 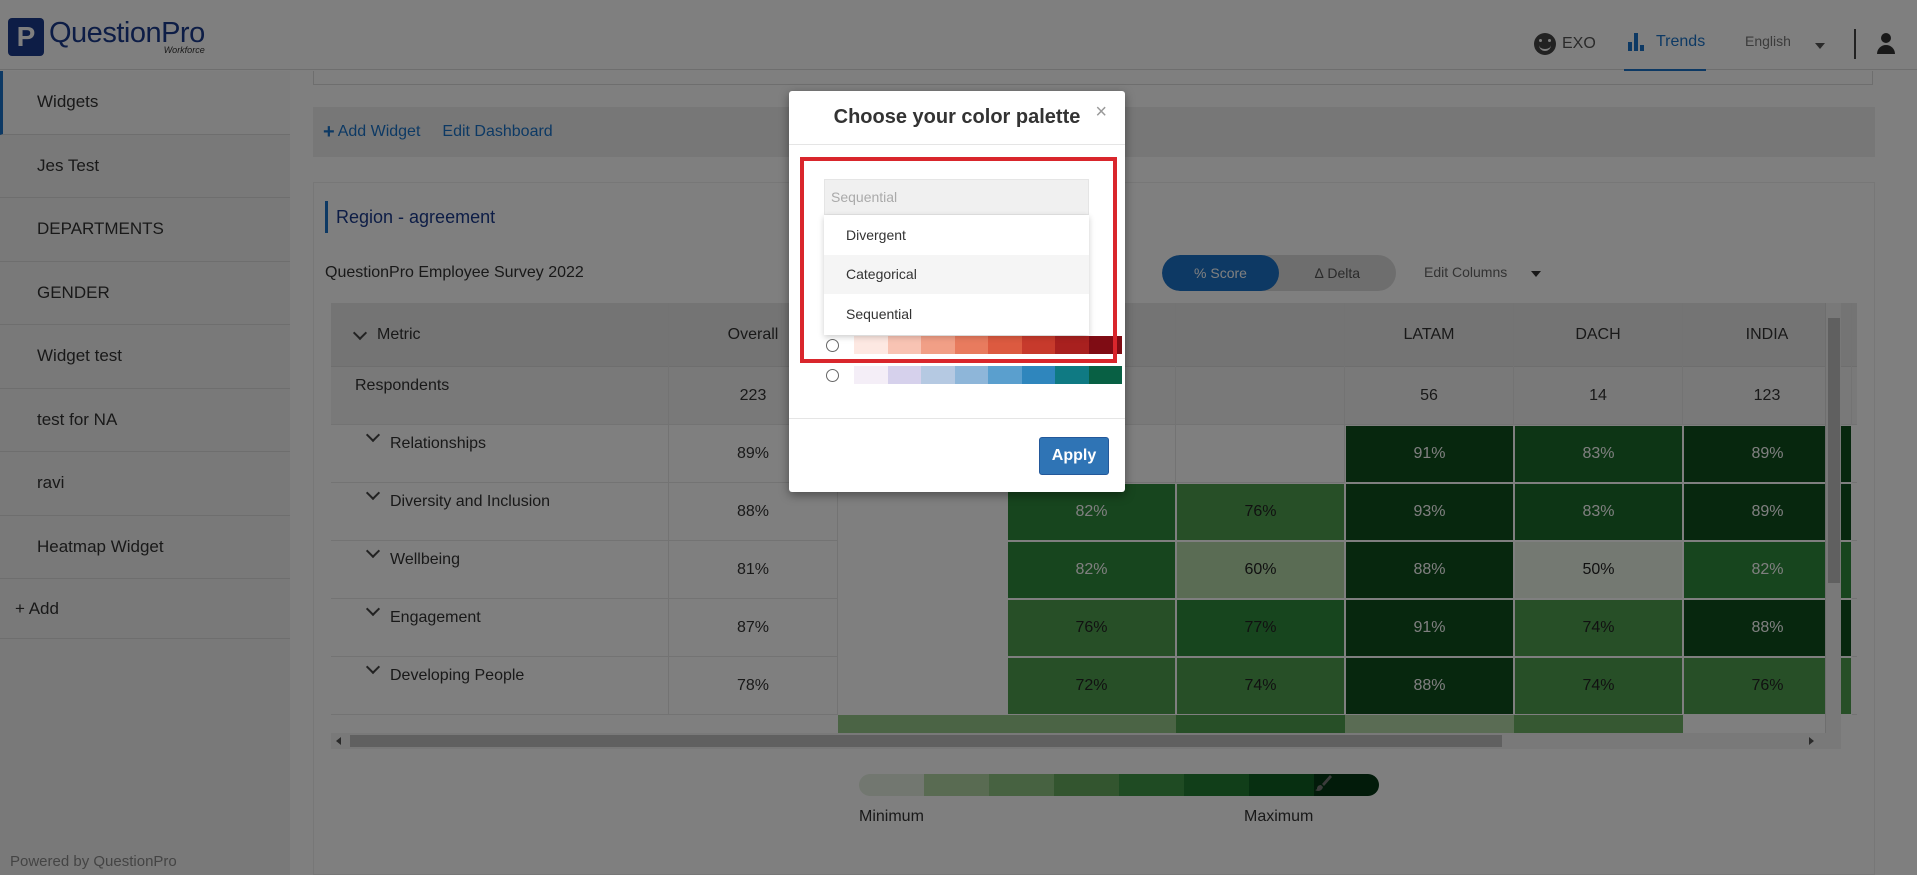 I want to click on annotation-highlight-box, so click(x=958, y=260).